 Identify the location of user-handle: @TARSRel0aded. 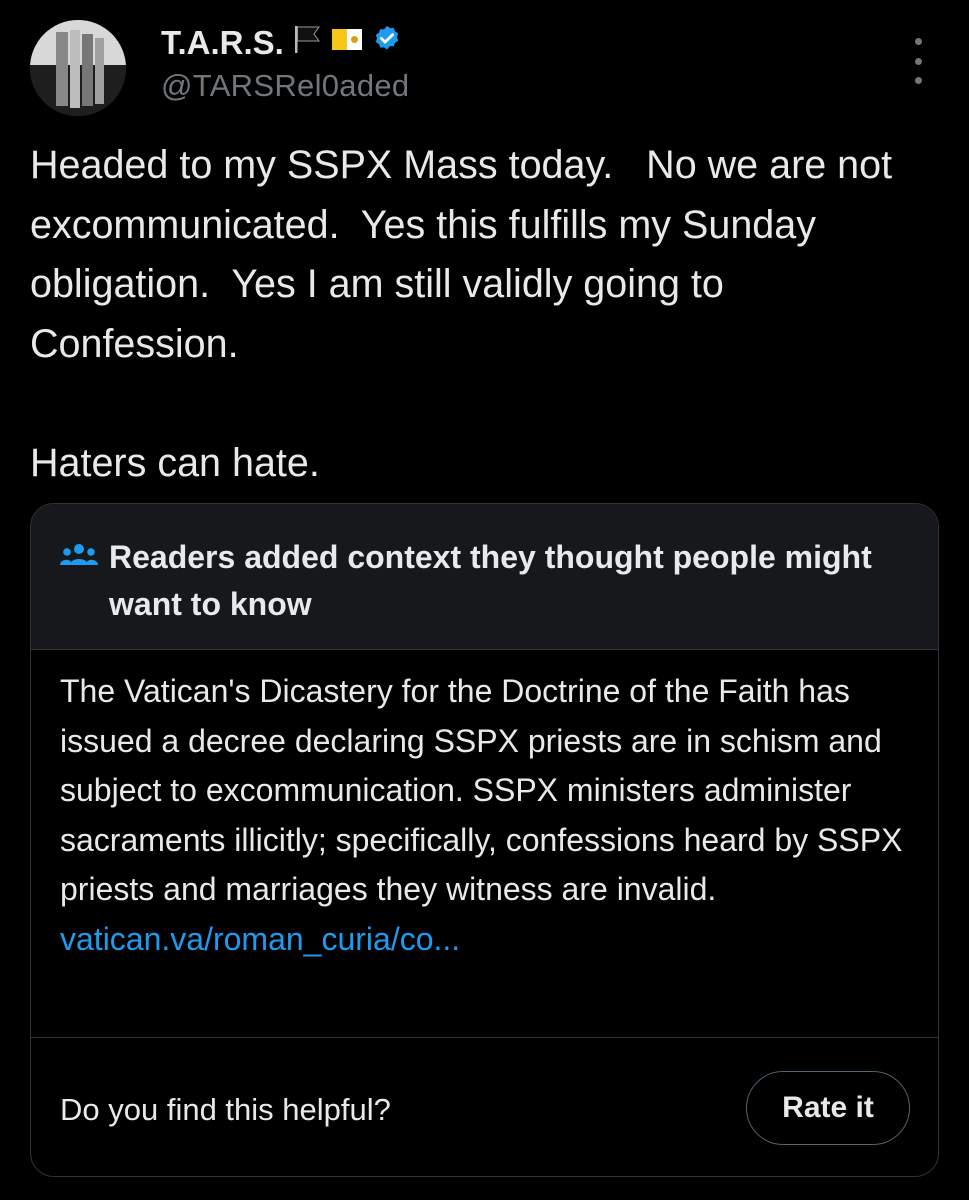
(285, 86).